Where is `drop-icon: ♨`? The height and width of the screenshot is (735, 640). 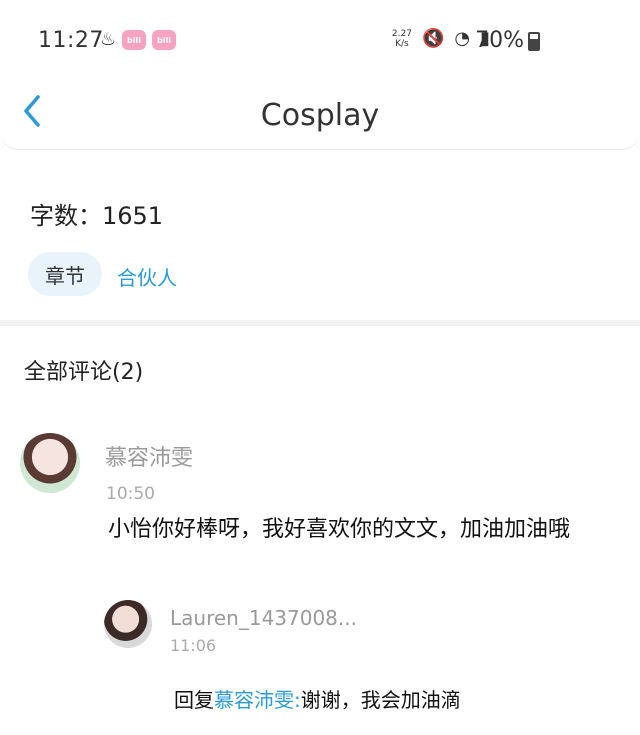 drop-icon: ♨ is located at coordinates (108, 39).